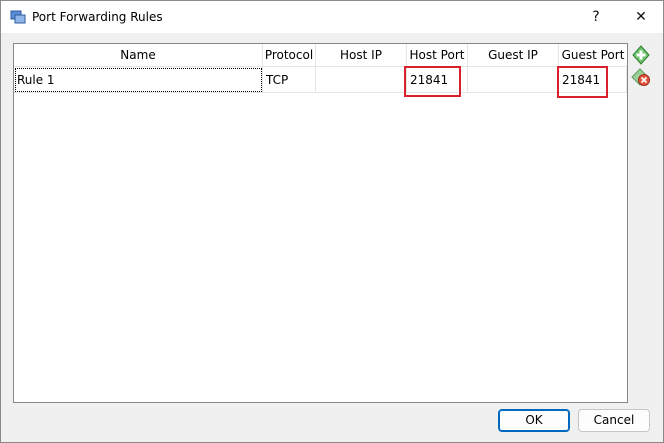 The image size is (664, 443). Describe the element at coordinates (437, 80) in the screenshot. I see `cell-host-port: 21841` at that location.